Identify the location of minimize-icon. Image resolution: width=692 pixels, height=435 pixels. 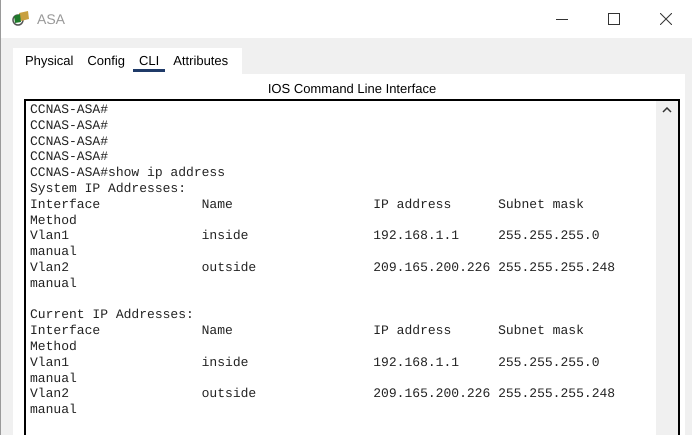
(562, 19).